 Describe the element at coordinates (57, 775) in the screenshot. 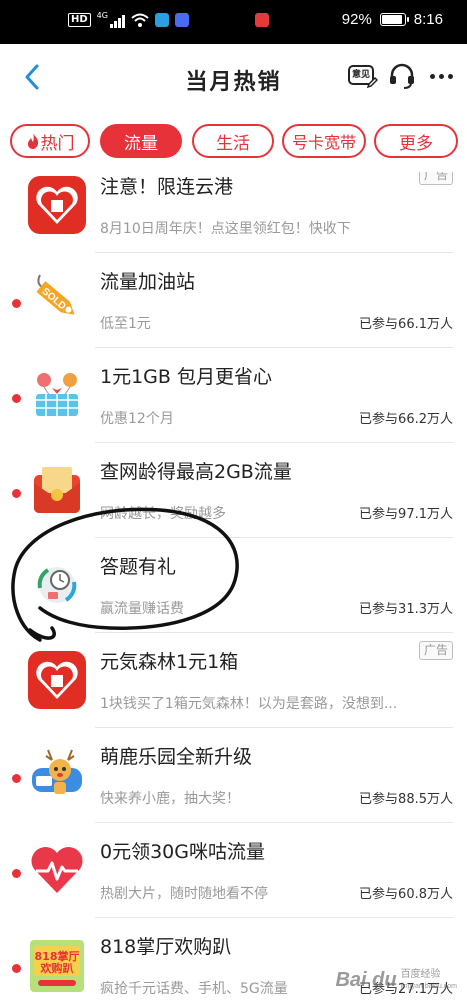

I see `deer-icon` at that location.